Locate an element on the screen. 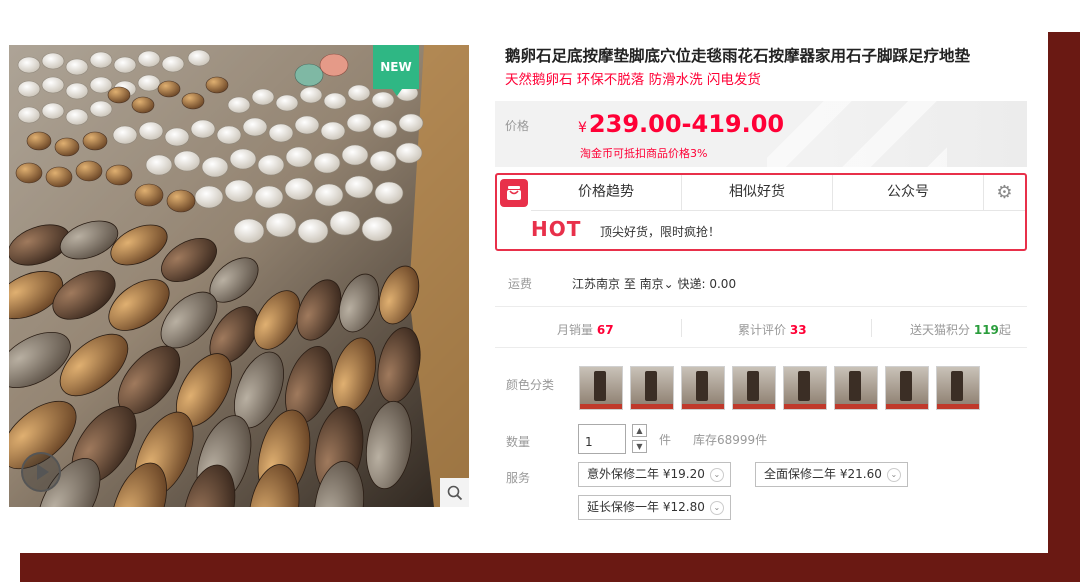 The image size is (1080, 582). price-value: ¥239.00-419.00 is located at coordinates (681, 124).